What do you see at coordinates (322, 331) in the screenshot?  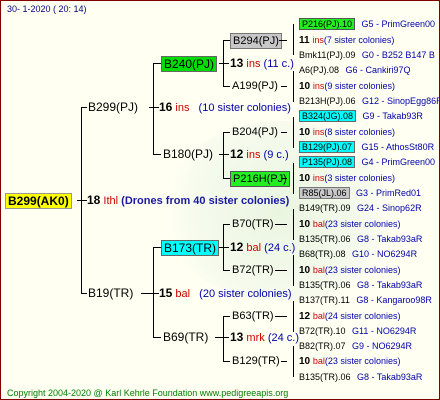 I see `gen4-queen: B72(TR).10` at bounding box center [322, 331].